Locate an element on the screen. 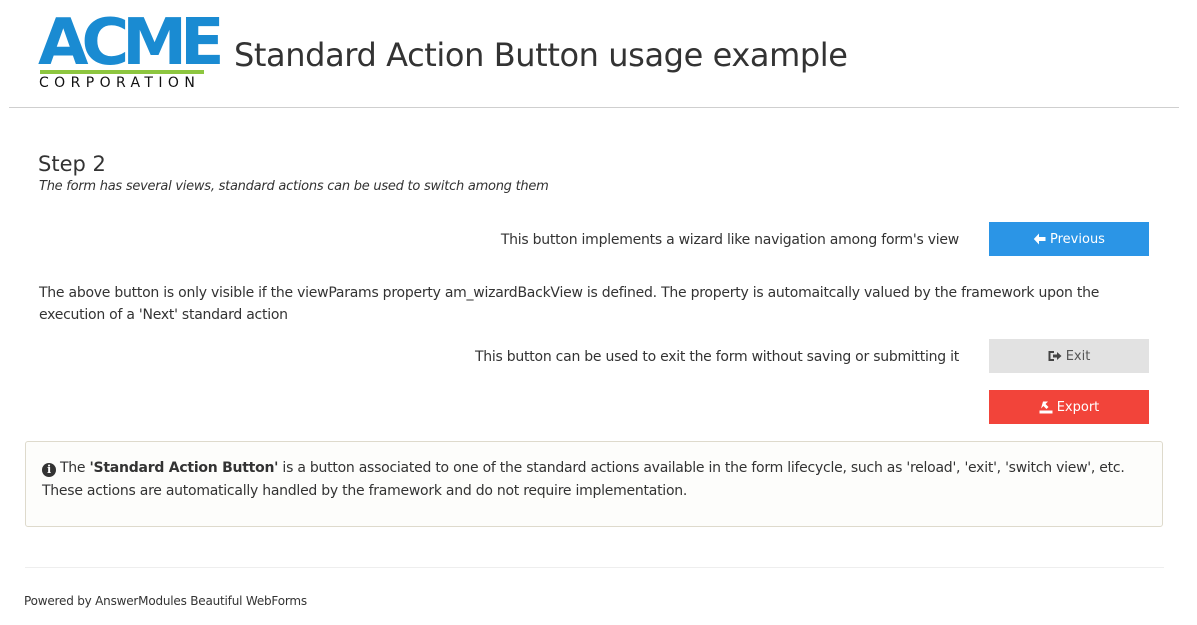  previous-button: Previous is located at coordinates (1069, 239).